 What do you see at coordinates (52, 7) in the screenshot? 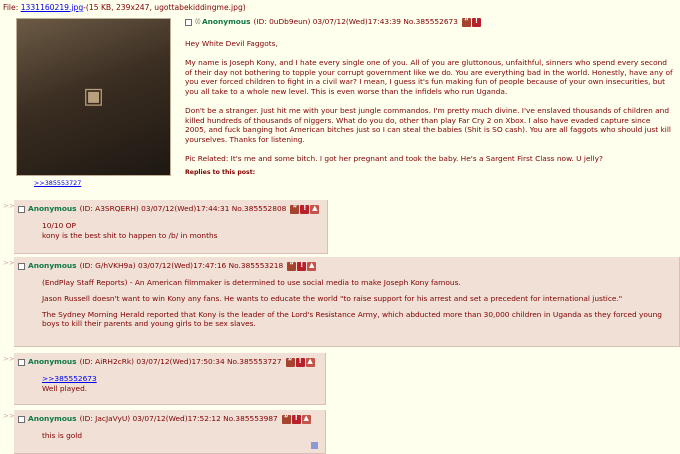
I see `file-link: 1331160219.jpg` at bounding box center [52, 7].